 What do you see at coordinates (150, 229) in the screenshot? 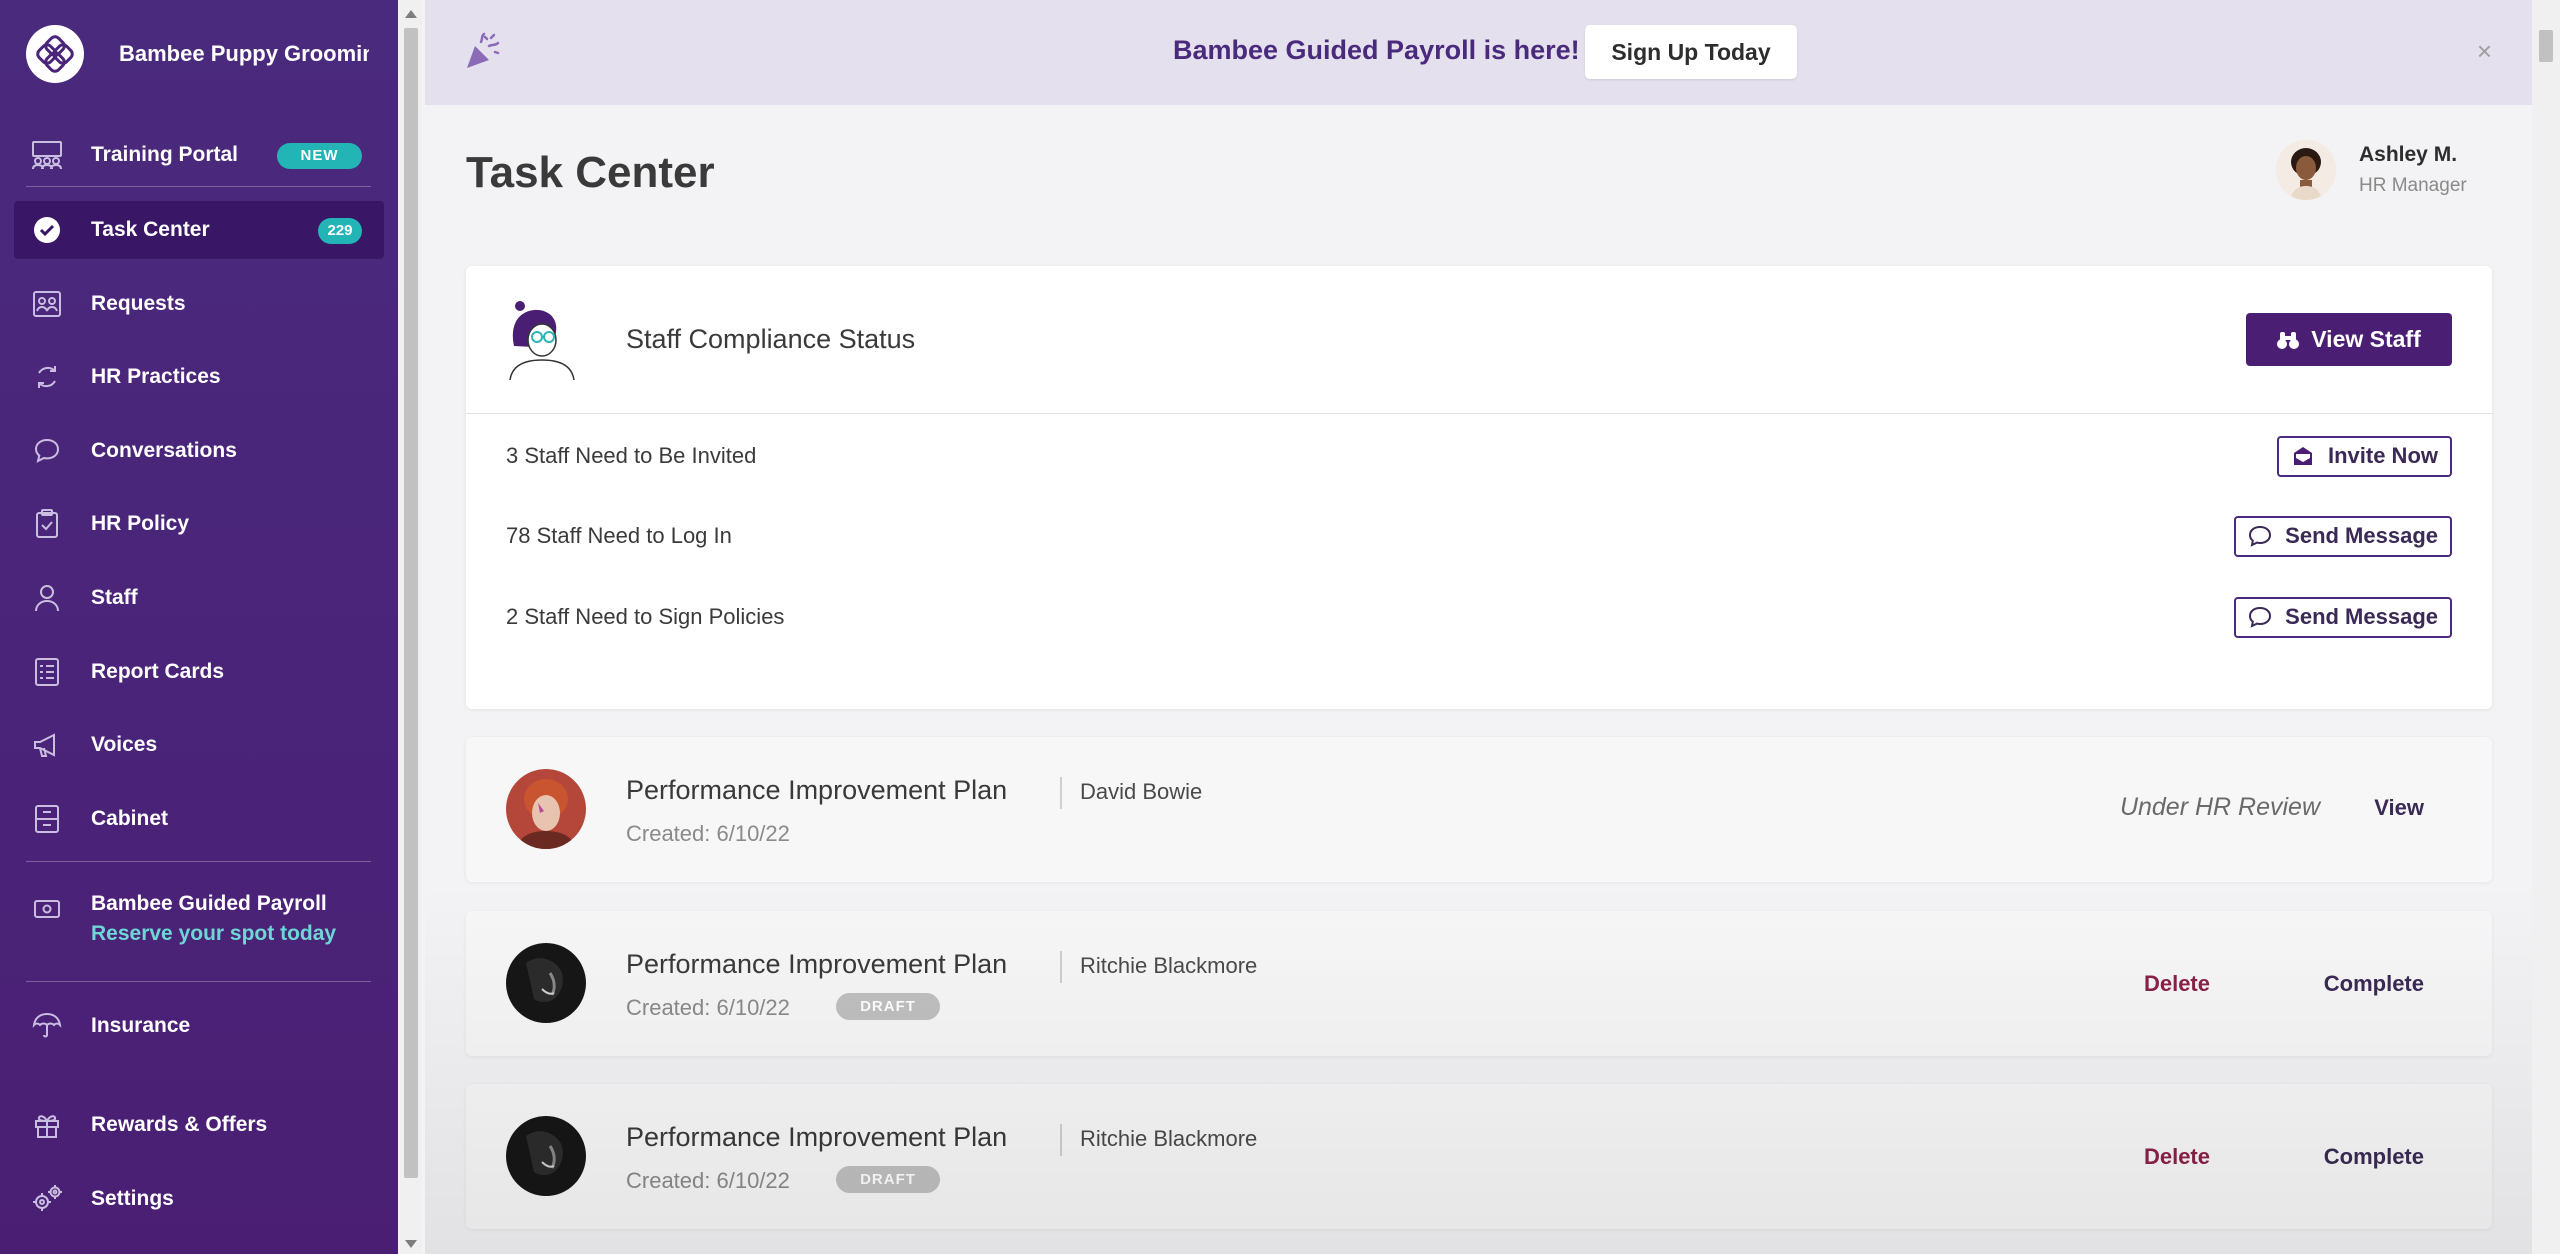
I see `sidebar-item-label: Task Center` at bounding box center [150, 229].